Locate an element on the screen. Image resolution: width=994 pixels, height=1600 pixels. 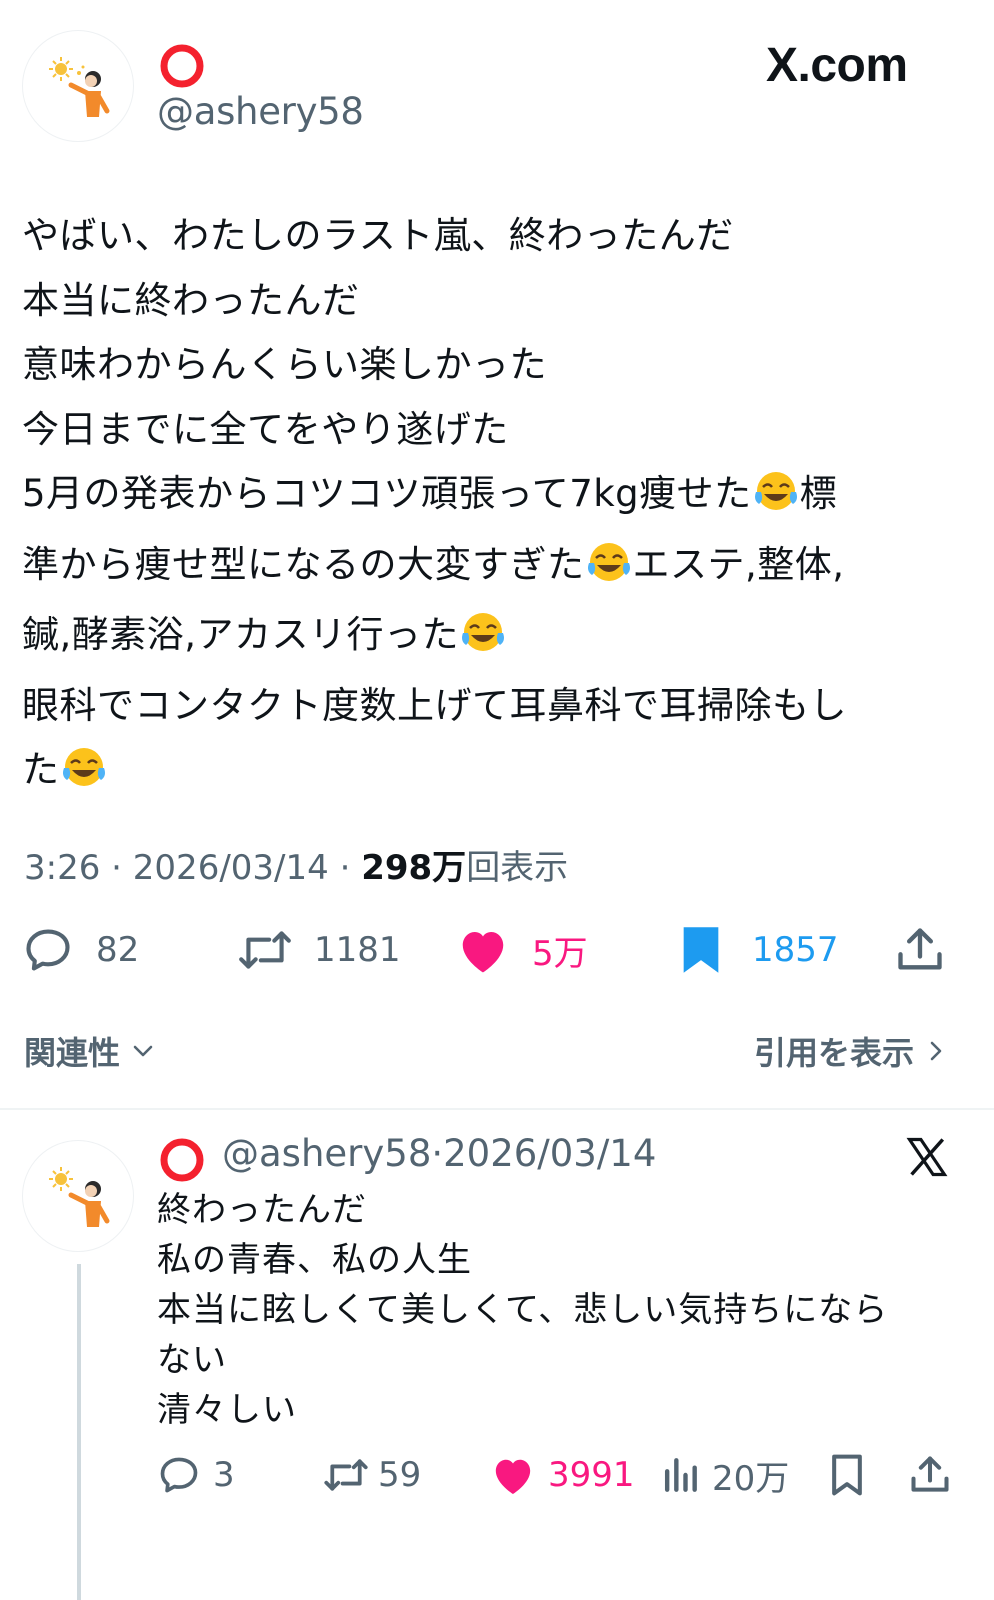
reply-reply-button: 3 is located at coordinates (196, 1475).